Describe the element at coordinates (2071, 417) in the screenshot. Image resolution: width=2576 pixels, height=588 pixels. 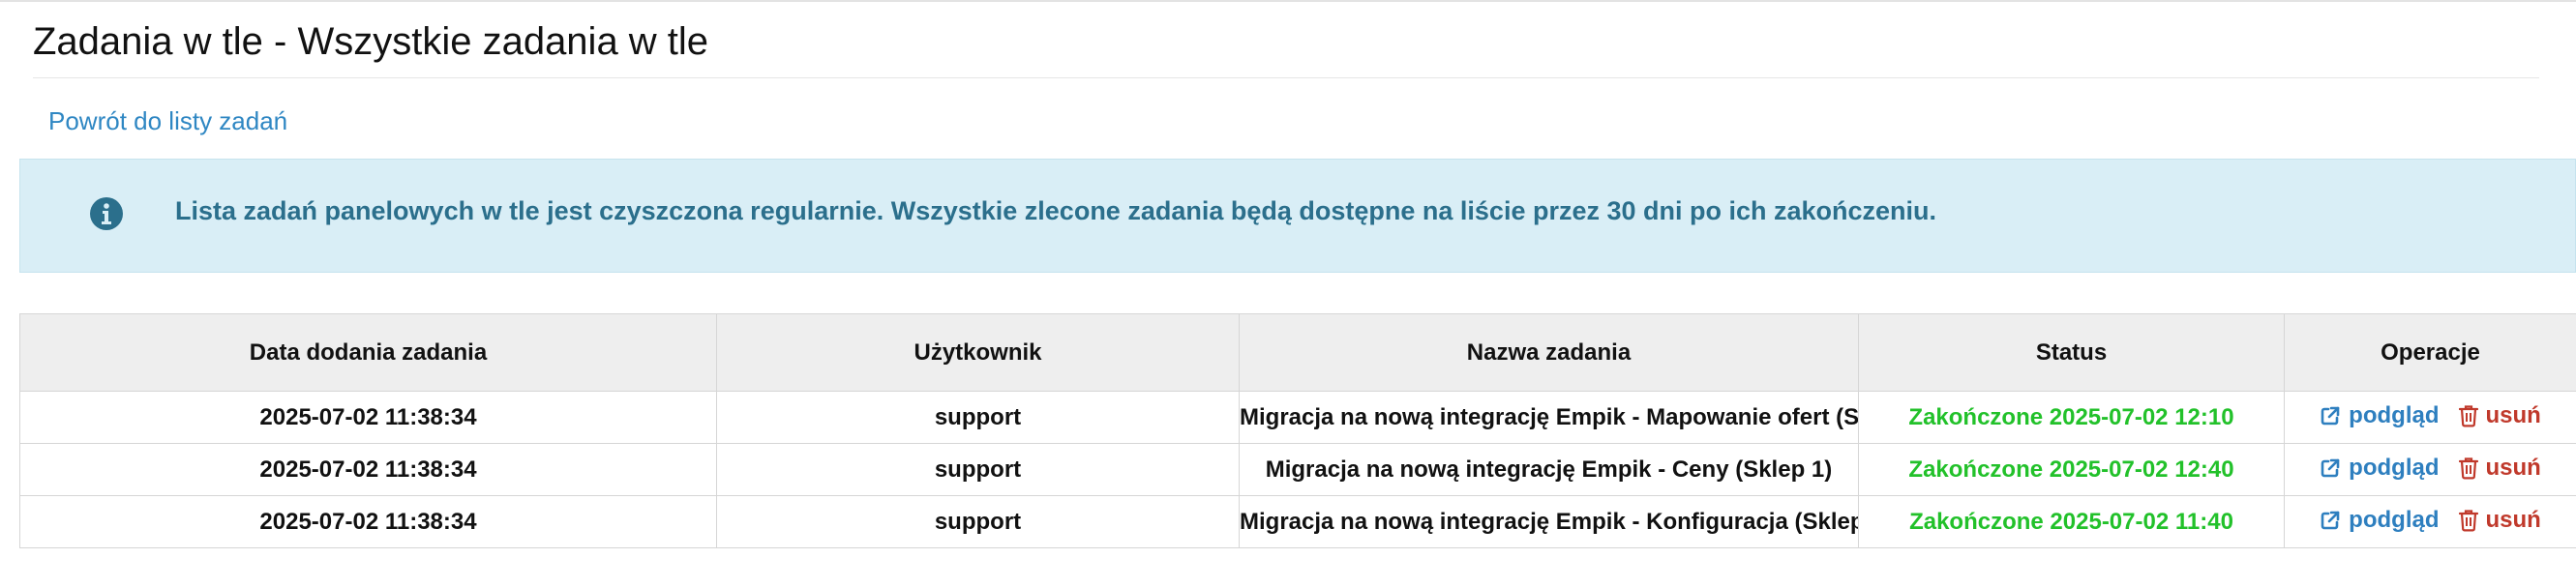
I see `cell-status: Zakończone 2025-07-02 12:10` at that location.